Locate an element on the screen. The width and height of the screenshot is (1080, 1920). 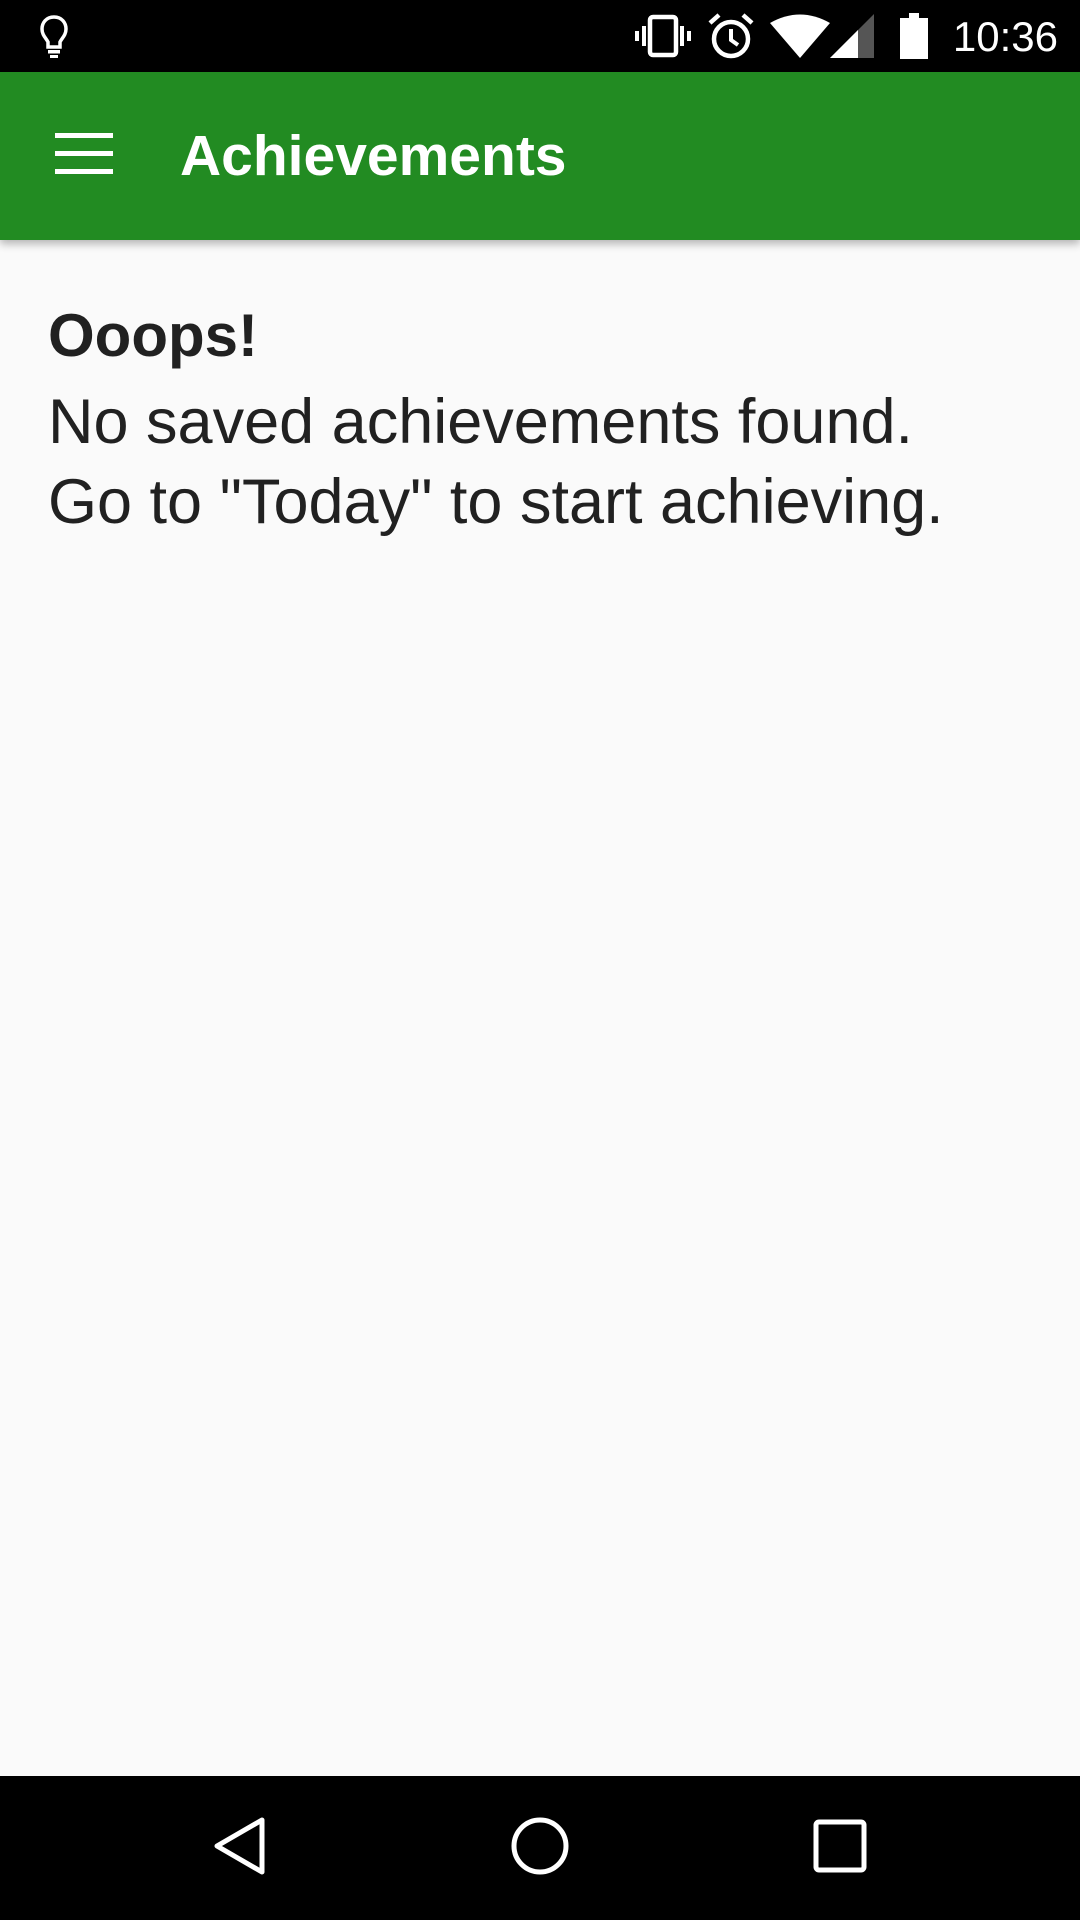
status-time: 10:36 is located at coordinates (1005, 36).